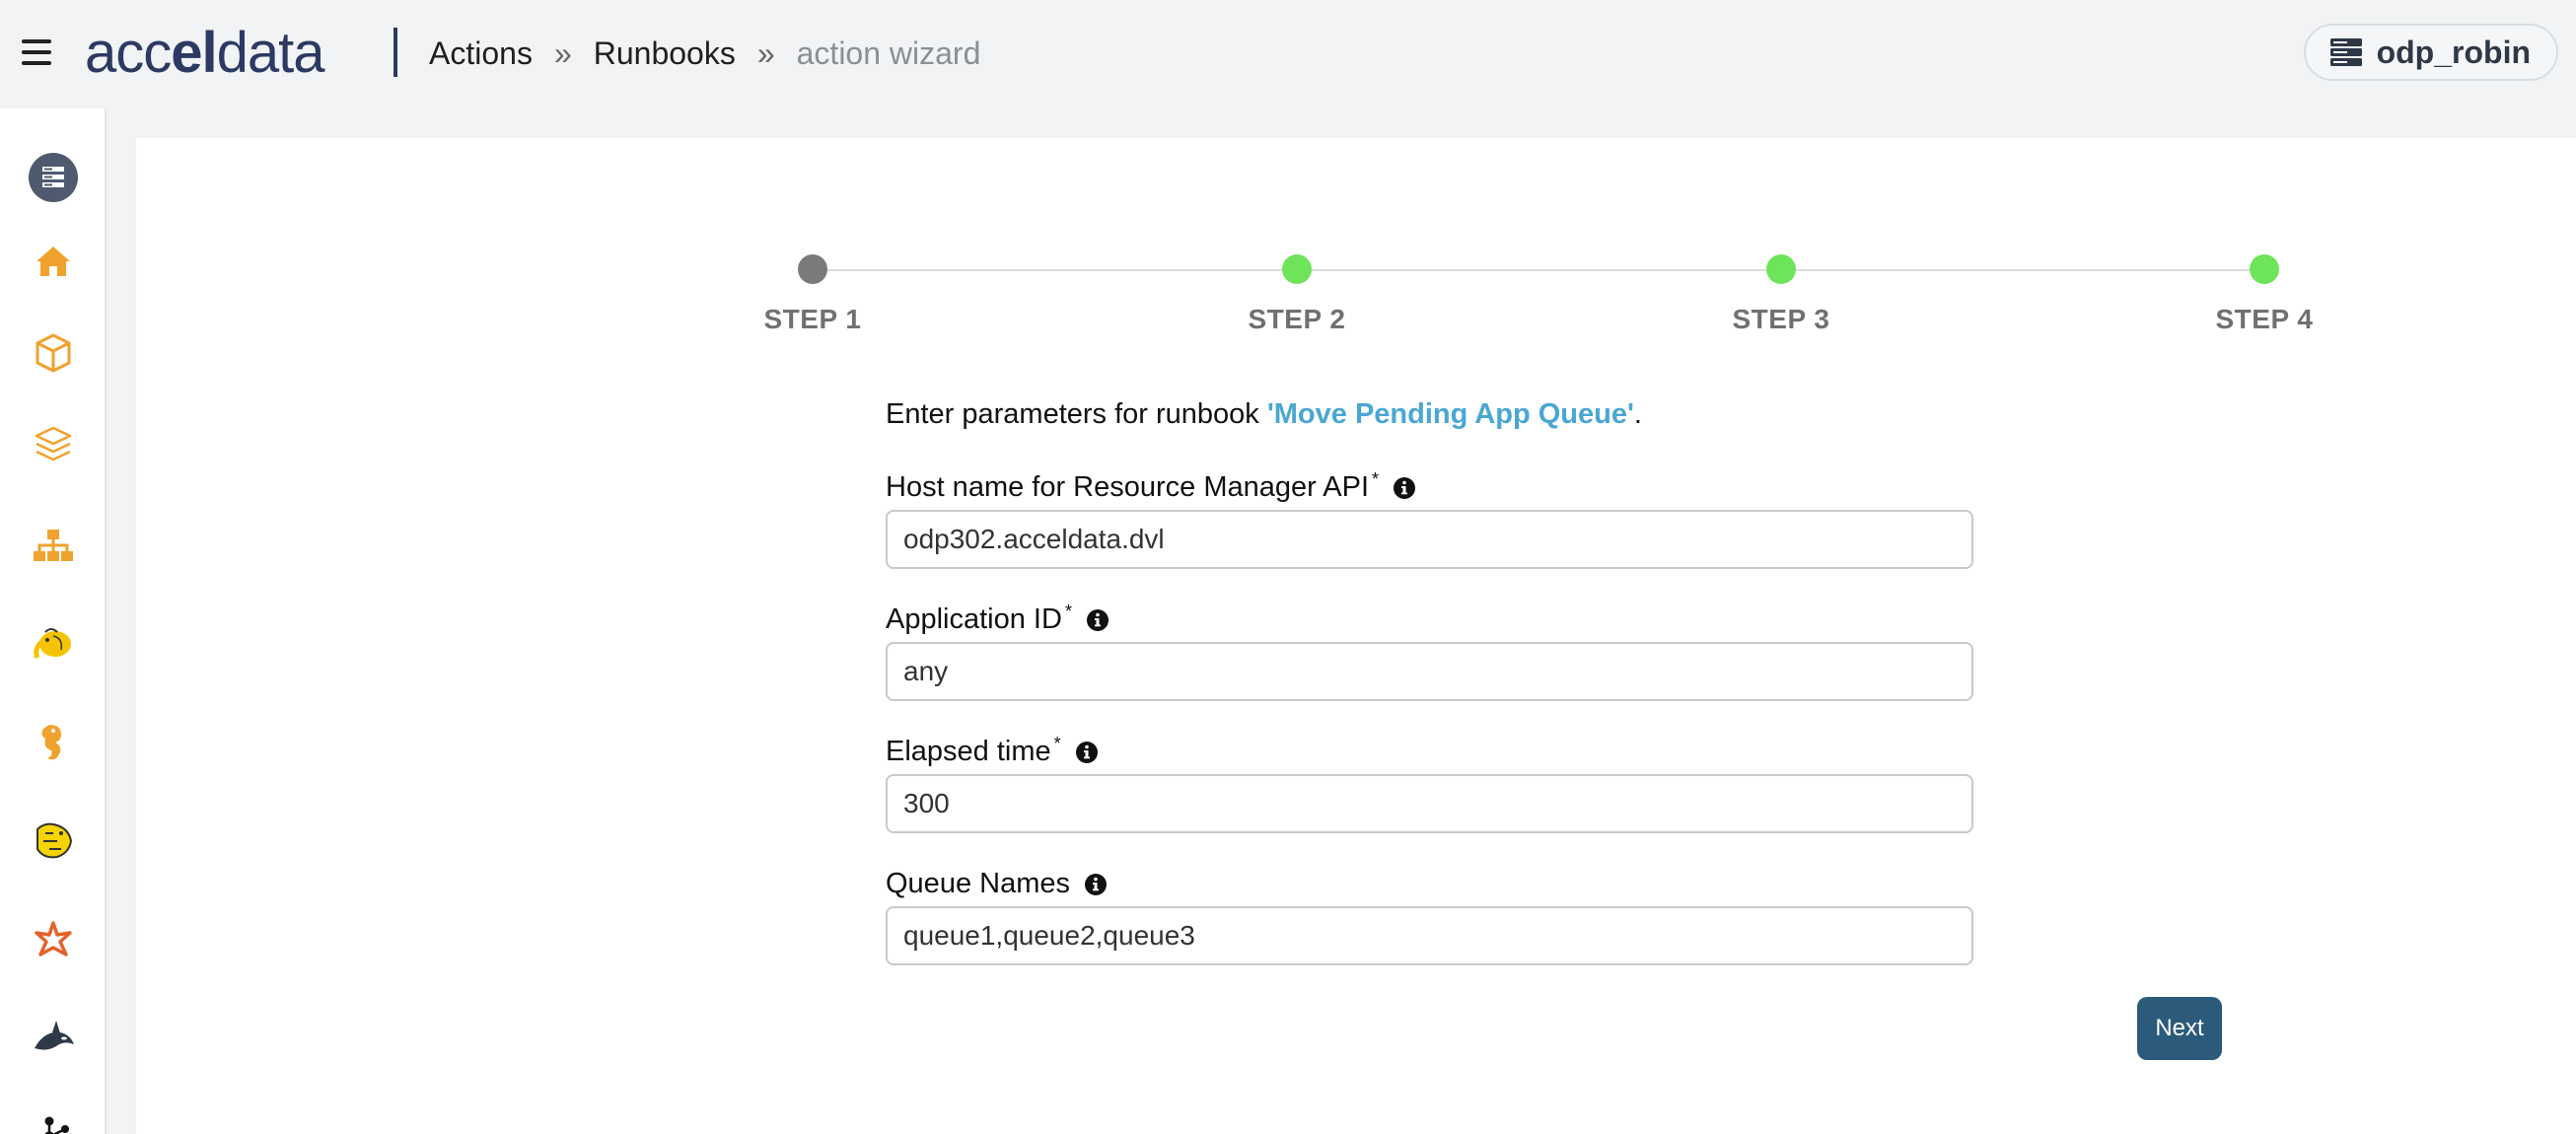 This screenshot has height=1134, width=2576. What do you see at coordinates (1781, 294) in the screenshot?
I see `step-3: STEP 3` at bounding box center [1781, 294].